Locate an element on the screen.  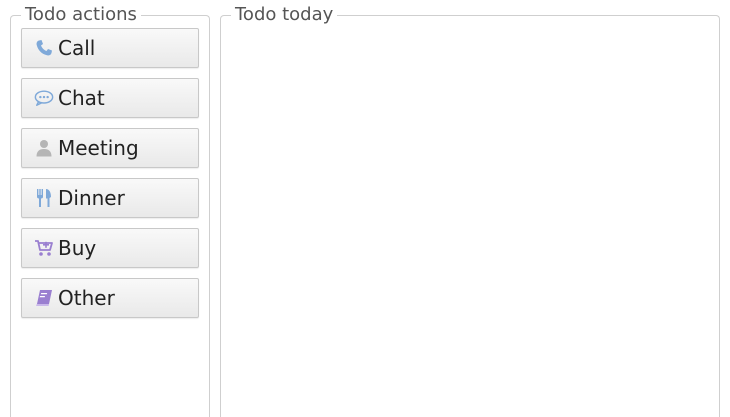
other-button: Other is located at coordinates (110, 298).